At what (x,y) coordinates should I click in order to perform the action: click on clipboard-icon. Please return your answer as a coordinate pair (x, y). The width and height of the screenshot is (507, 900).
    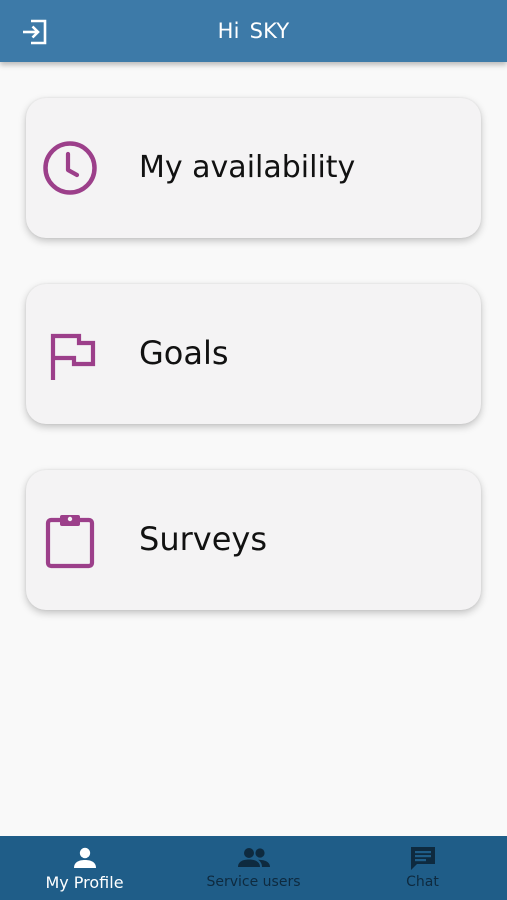
    Looking at the image, I should click on (70, 540).